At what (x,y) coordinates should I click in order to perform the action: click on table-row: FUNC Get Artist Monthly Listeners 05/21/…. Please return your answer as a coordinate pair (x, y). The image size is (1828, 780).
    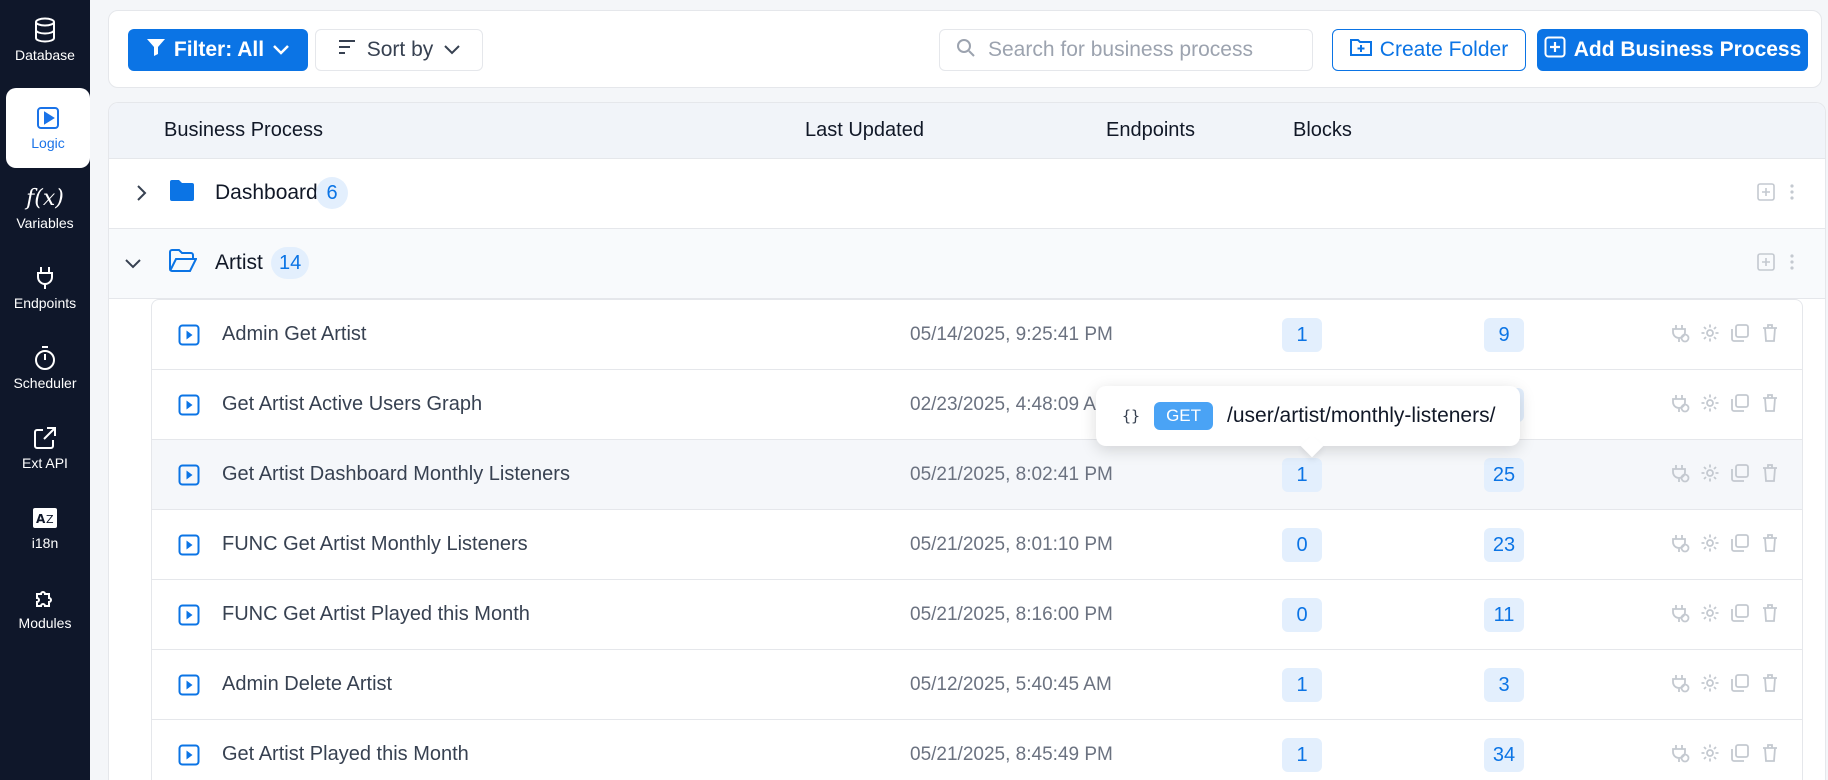
    Looking at the image, I should click on (977, 545).